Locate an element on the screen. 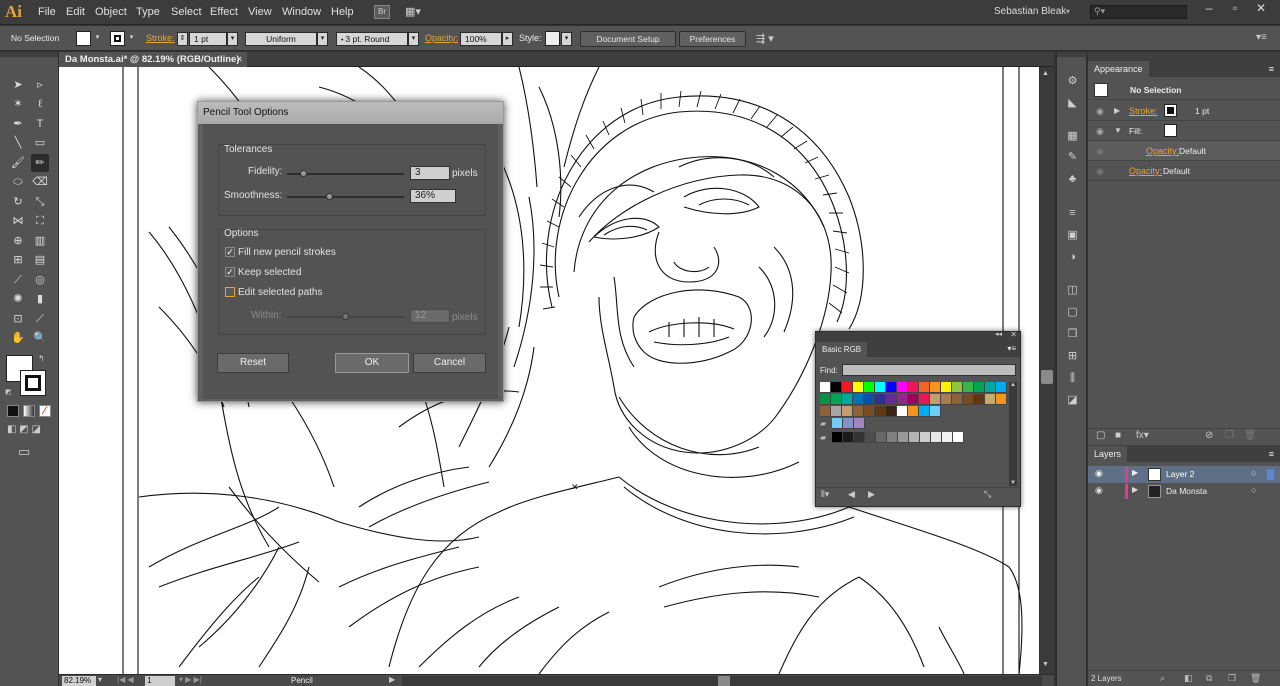 The width and height of the screenshot is (1280, 686). brushes-icon: ✎ is located at coordinates (1072, 157).